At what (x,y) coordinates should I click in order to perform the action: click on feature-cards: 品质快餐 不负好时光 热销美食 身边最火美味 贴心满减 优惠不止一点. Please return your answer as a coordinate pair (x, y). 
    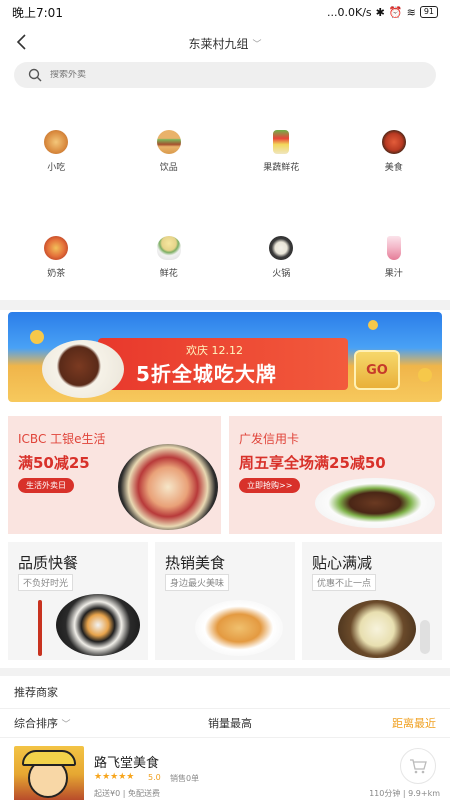
    Looking at the image, I should click on (225, 601).